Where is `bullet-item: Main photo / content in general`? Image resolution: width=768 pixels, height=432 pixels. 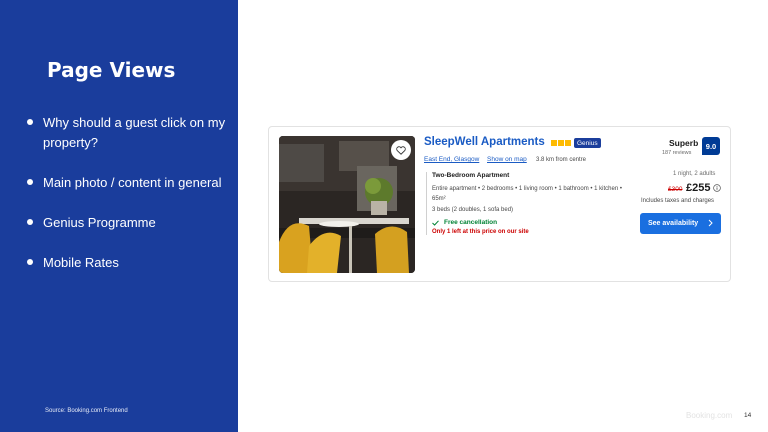
bullet-item: Main photo / content in general is located at coordinates (126, 183).